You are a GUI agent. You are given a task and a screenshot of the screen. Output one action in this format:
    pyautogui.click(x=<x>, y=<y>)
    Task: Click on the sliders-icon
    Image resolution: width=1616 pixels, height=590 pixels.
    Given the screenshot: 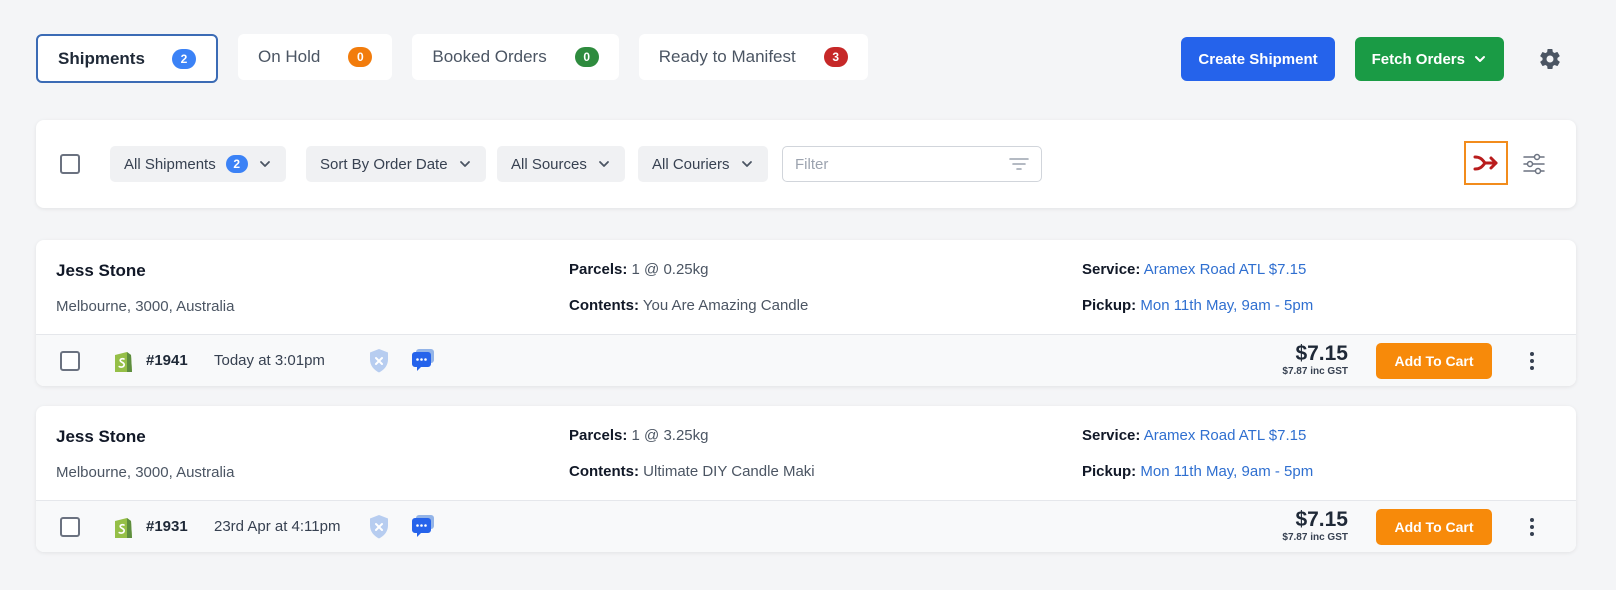 What is the action you would take?
    pyautogui.click(x=1534, y=164)
    